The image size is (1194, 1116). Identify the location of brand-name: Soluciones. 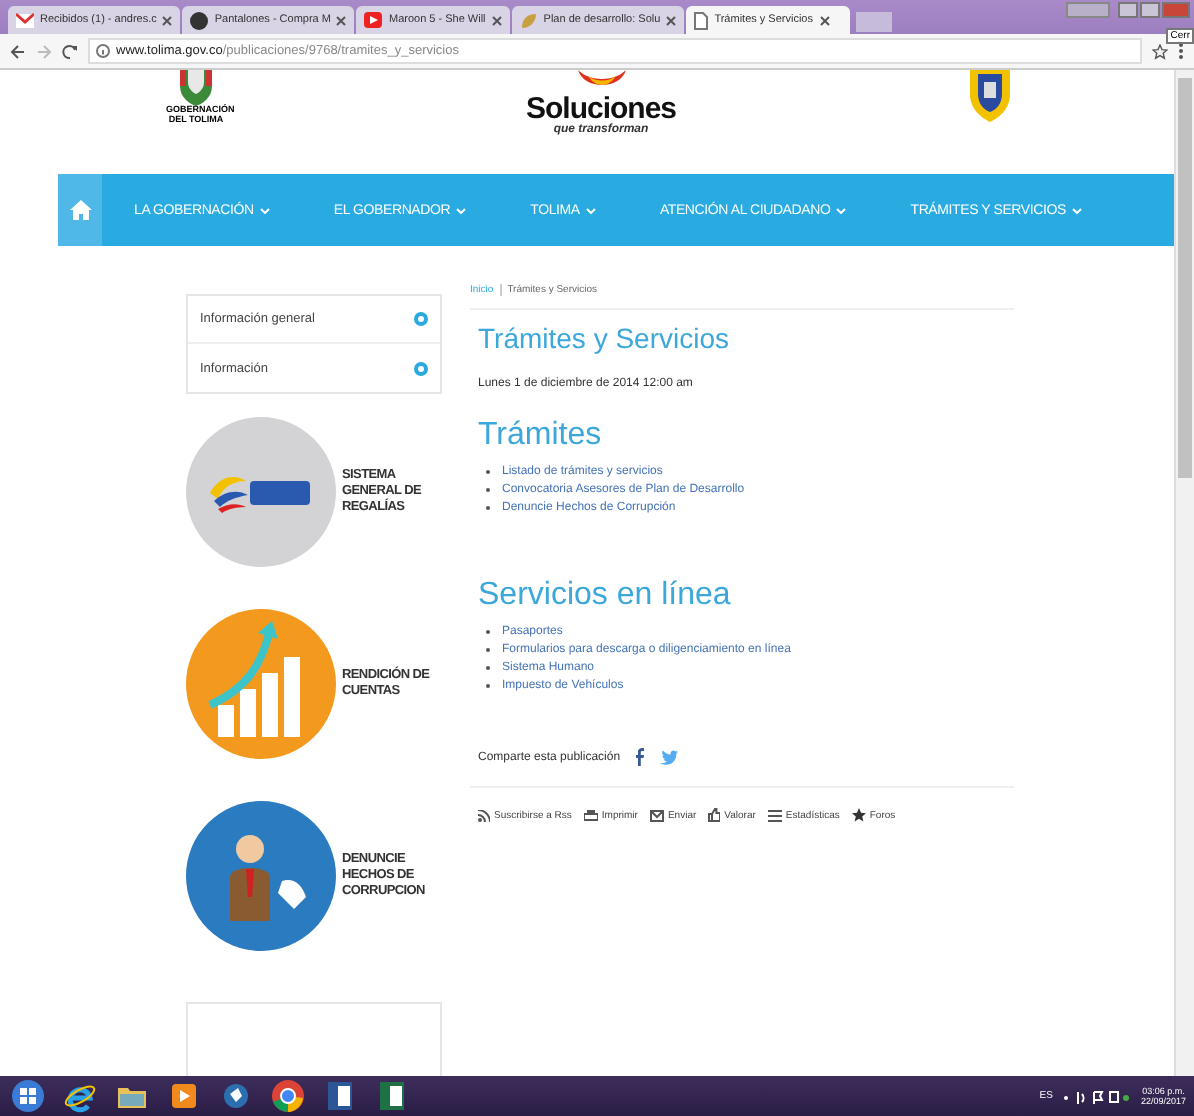
(601, 109).